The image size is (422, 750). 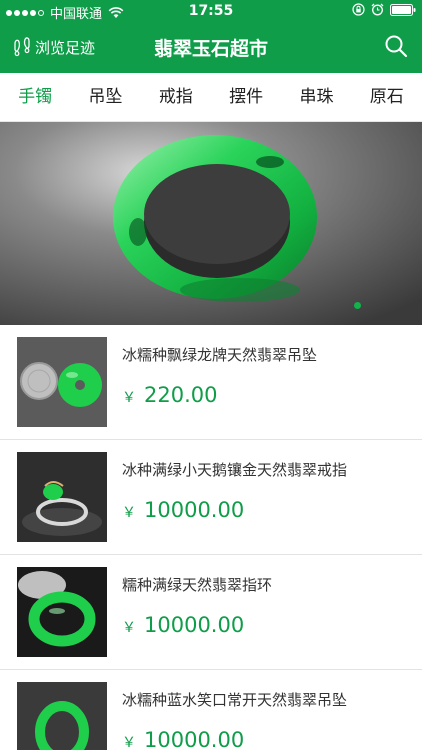 I want to click on tab-ring: 戒指, so click(x=176, y=97).